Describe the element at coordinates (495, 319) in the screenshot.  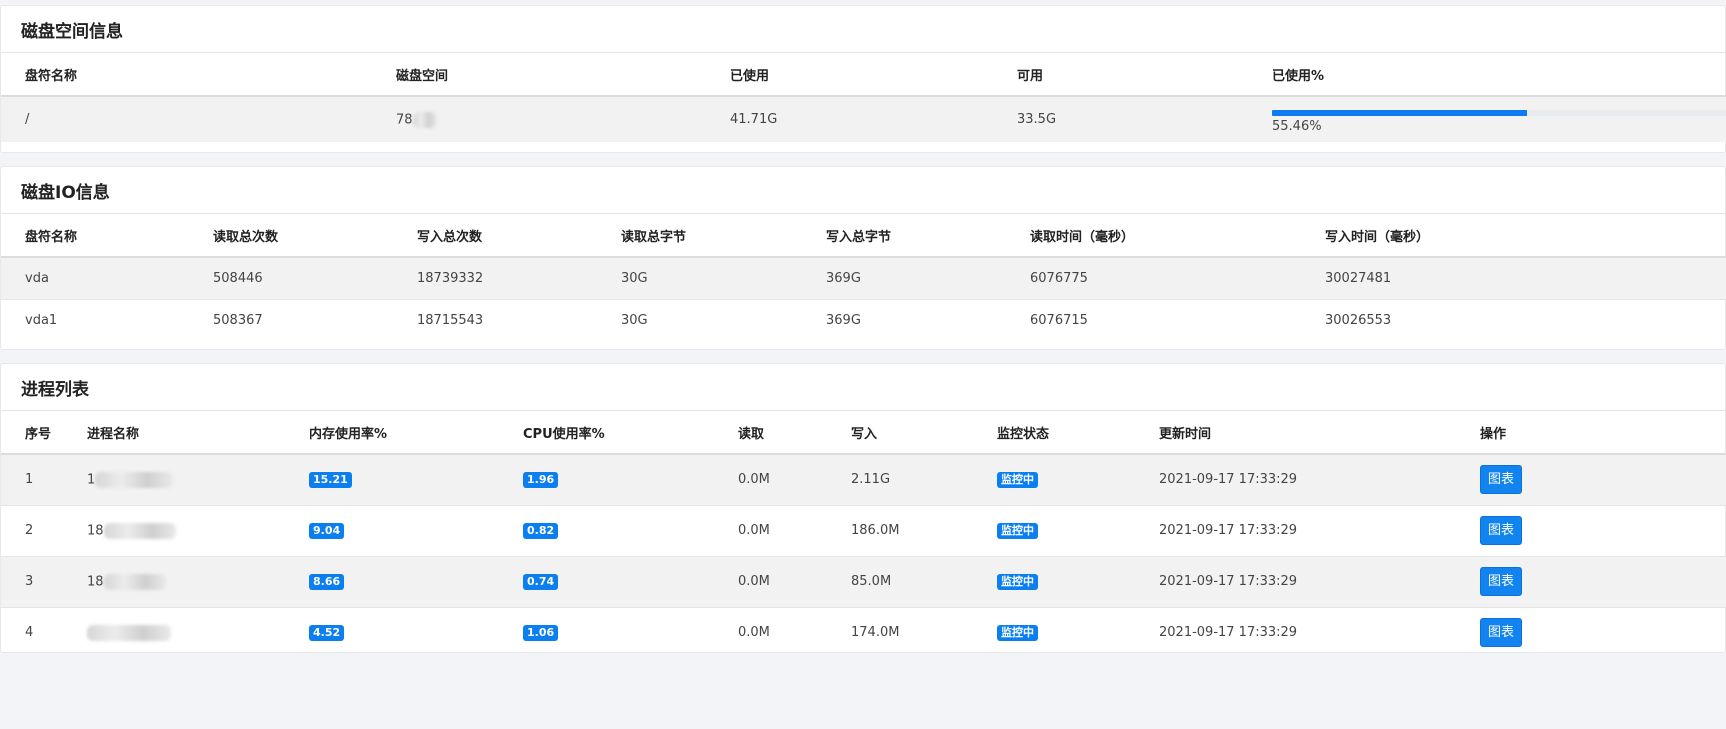
I see `write-count-cell: 18715543` at that location.